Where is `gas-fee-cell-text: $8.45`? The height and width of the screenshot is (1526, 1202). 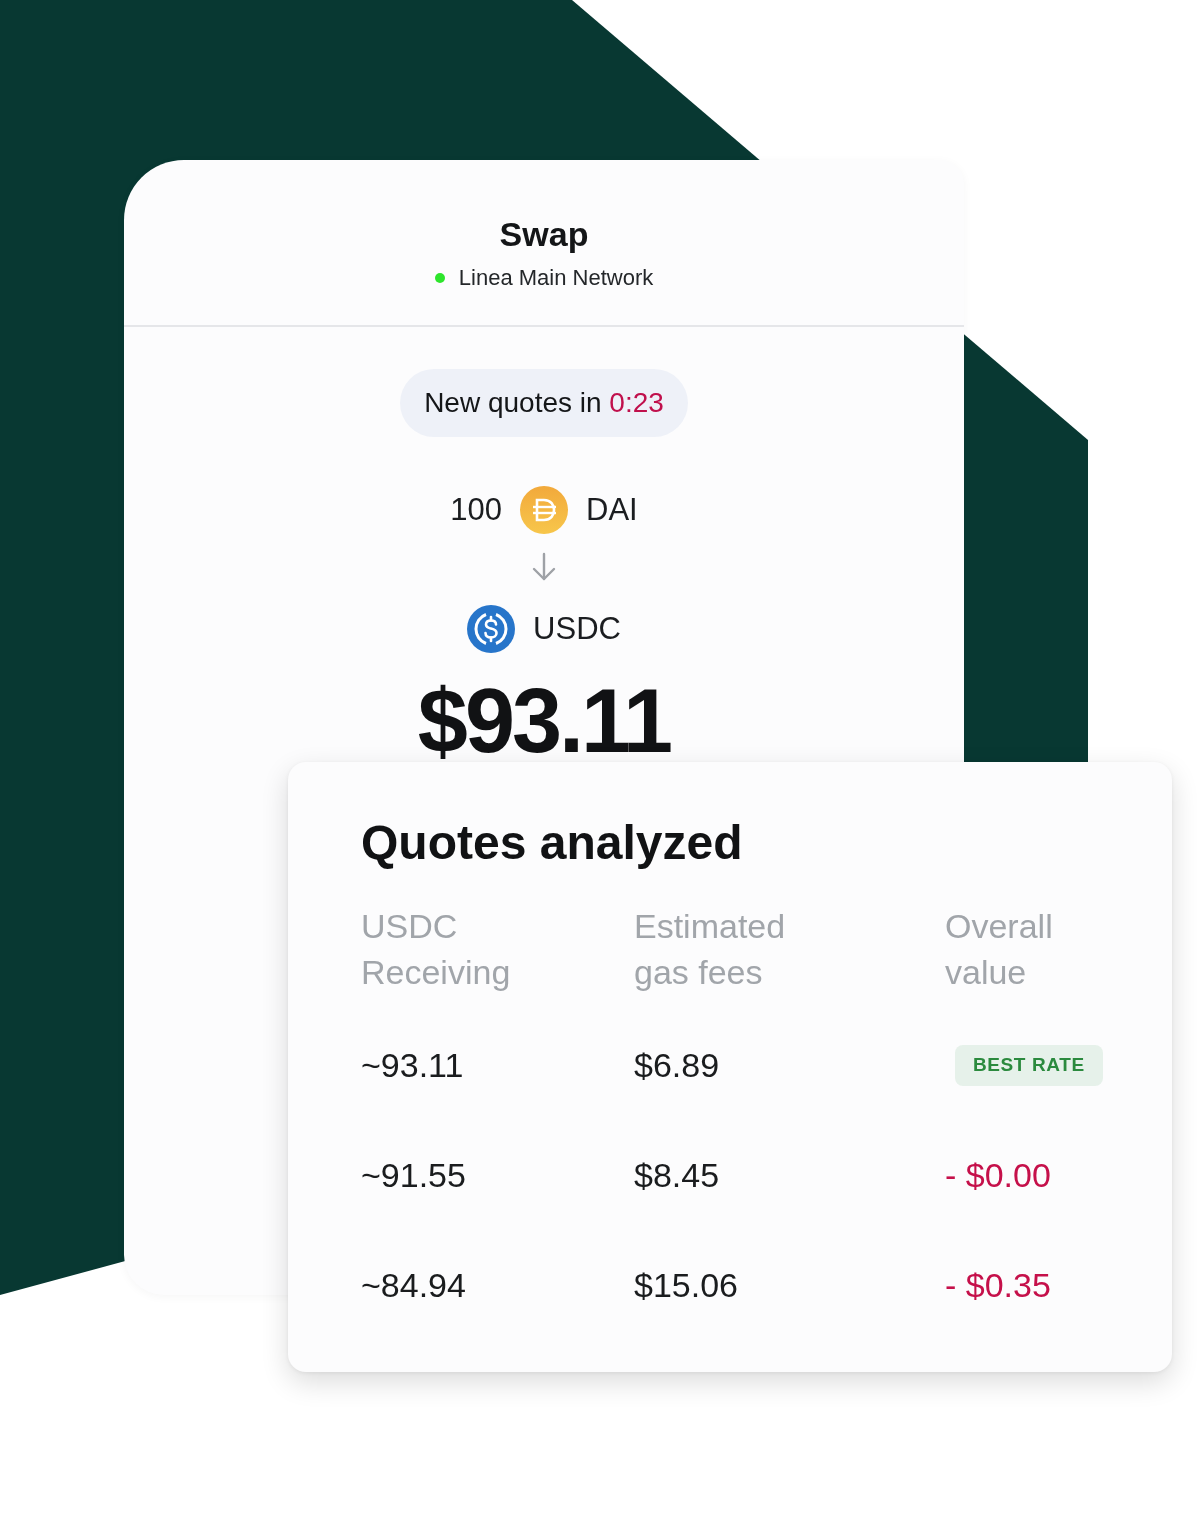 gas-fee-cell-text: $8.45 is located at coordinates (677, 1175).